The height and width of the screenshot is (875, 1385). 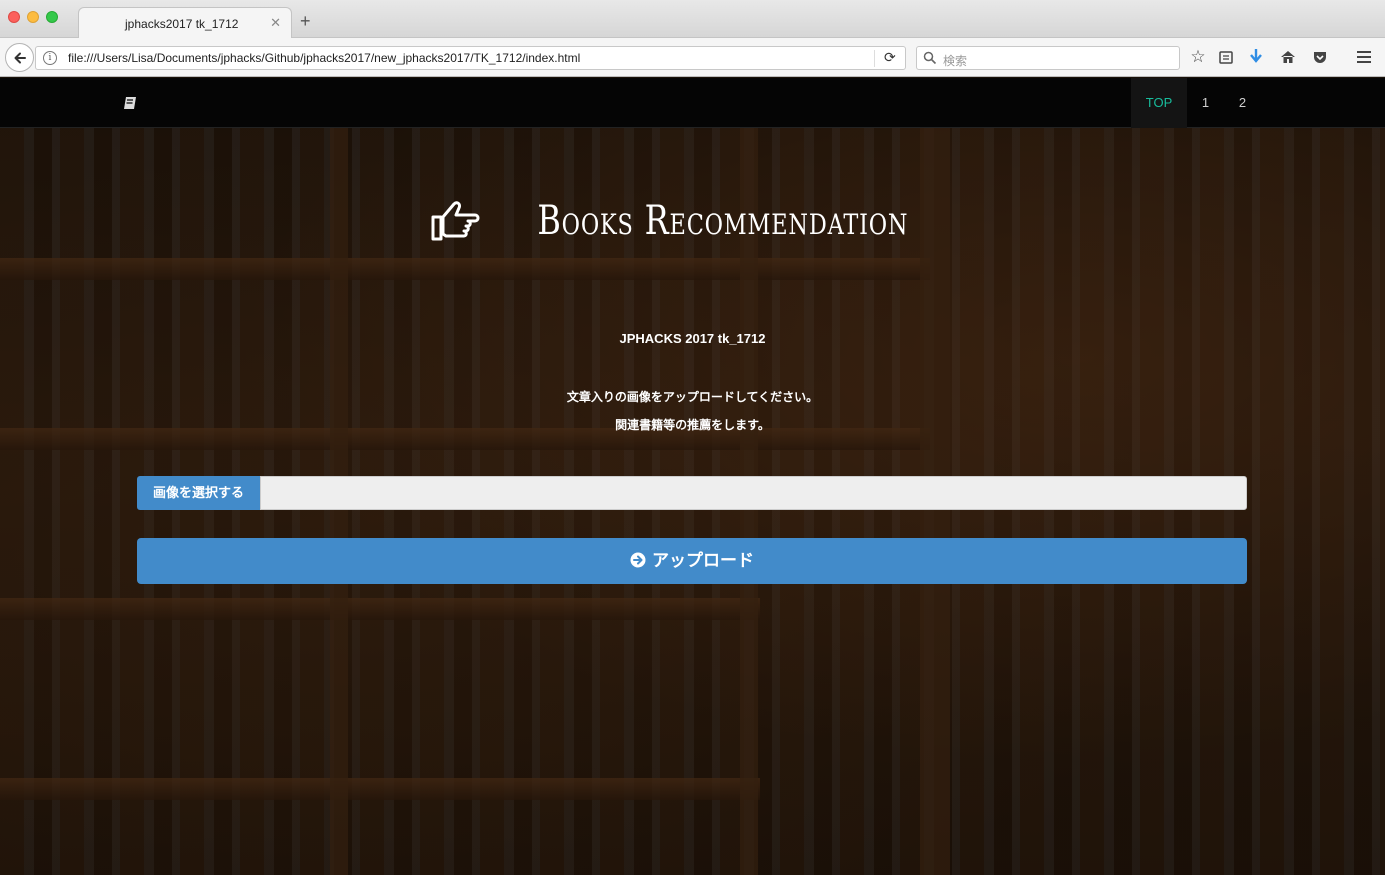 What do you see at coordinates (692, 338) in the screenshot?
I see `hero-subtitle: JPHACKS 2017 tk_1712` at bounding box center [692, 338].